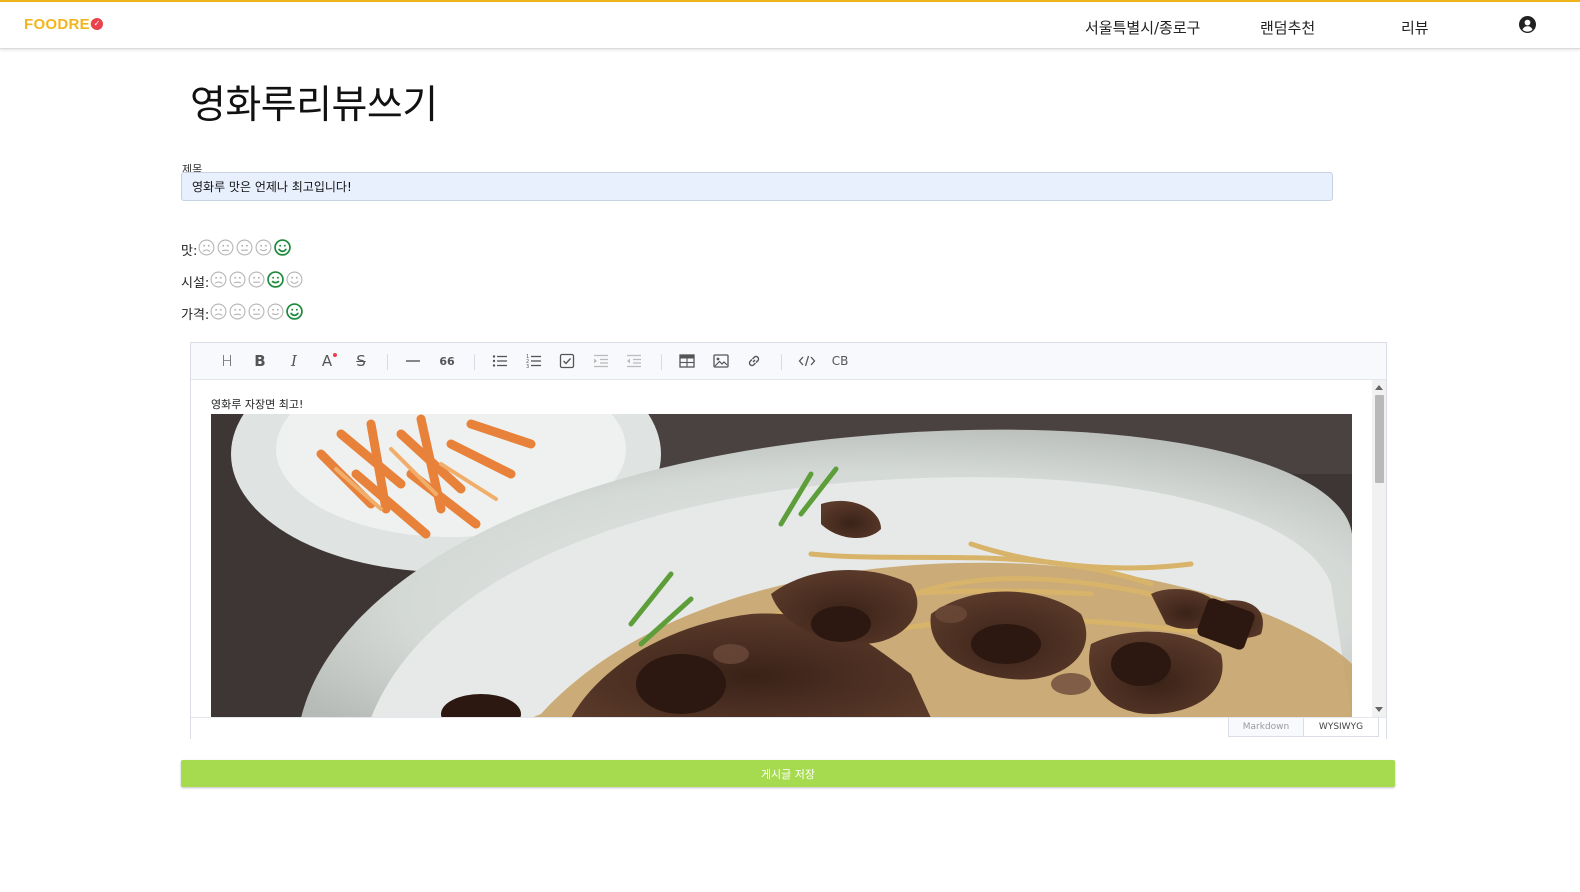 This screenshot has width=1580, height=892. I want to click on rating-price: 가격:, so click(243, 313).